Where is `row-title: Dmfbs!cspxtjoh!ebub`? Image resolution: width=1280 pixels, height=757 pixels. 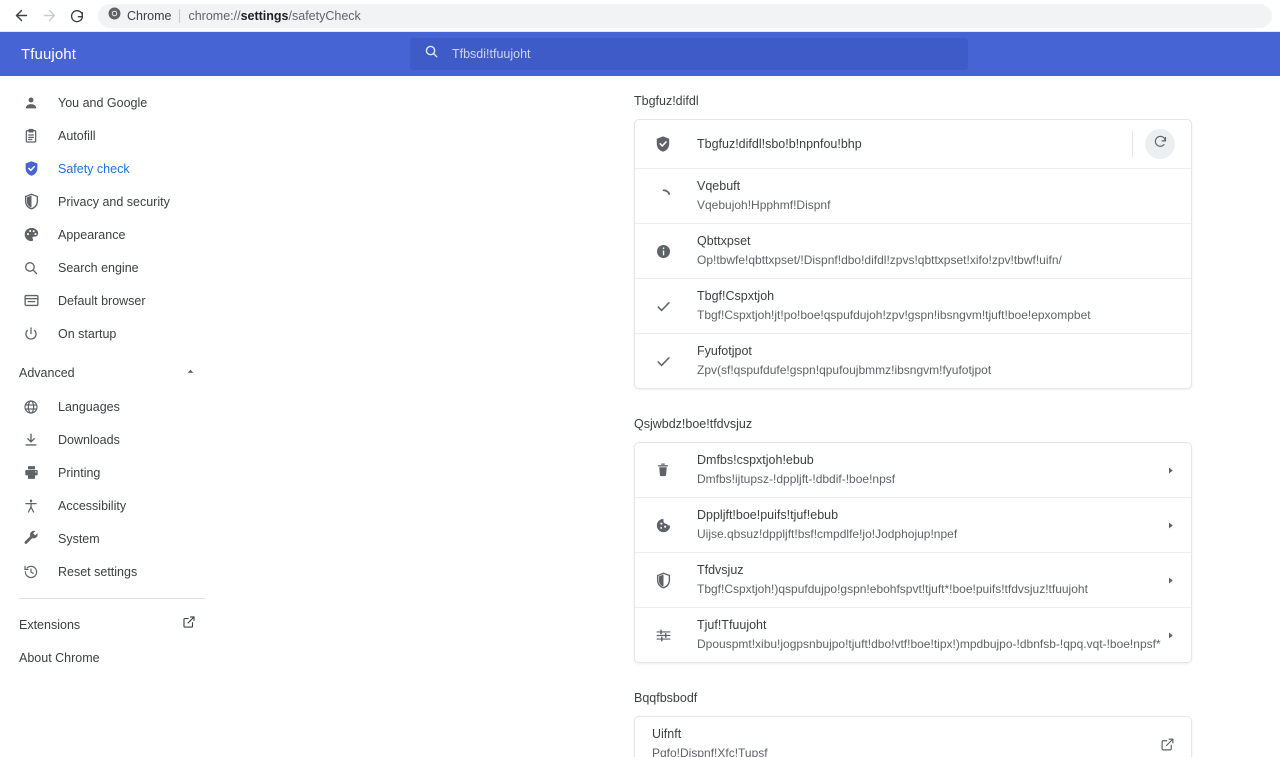
row-title: Dmfbs!cspxtjoh!ebub is located at coordinates (755, 460).